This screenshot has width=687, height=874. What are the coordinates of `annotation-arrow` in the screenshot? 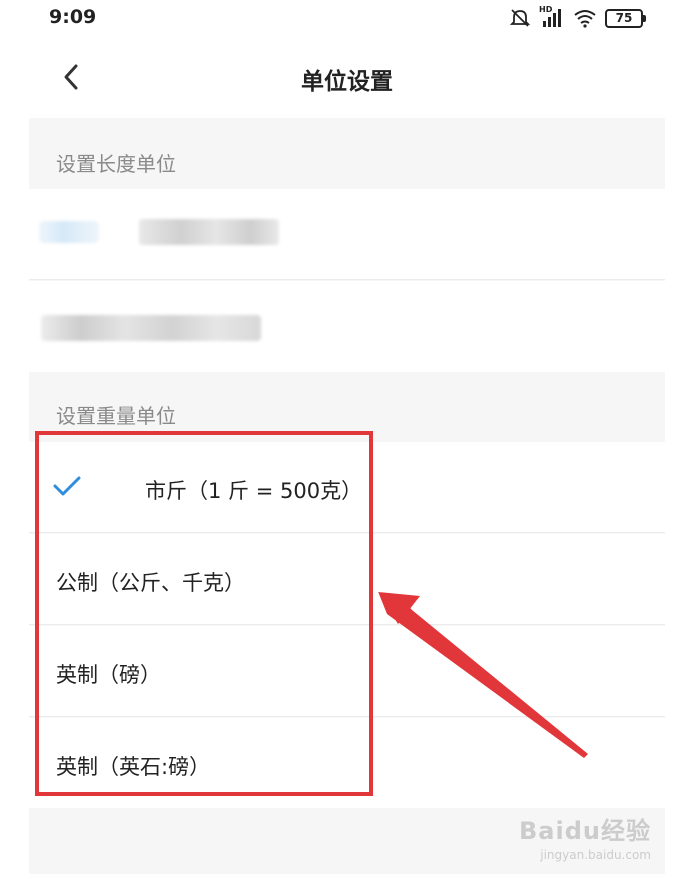 It's located at (483, 675).